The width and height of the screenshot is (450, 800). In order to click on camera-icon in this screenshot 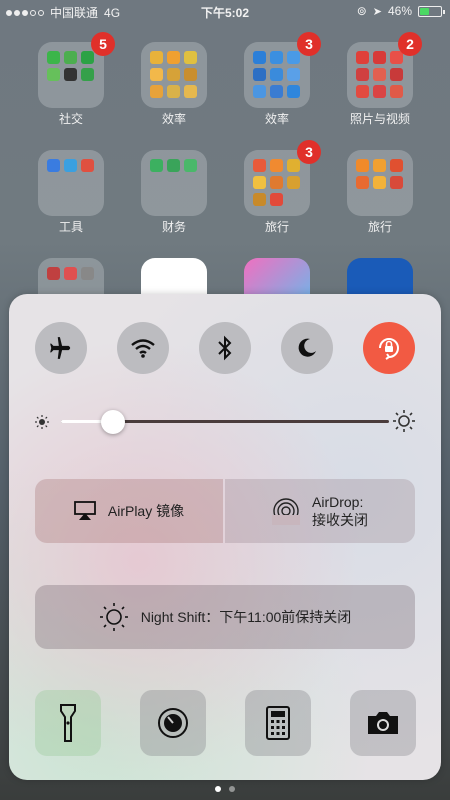, I will do `click(383, 723)`.